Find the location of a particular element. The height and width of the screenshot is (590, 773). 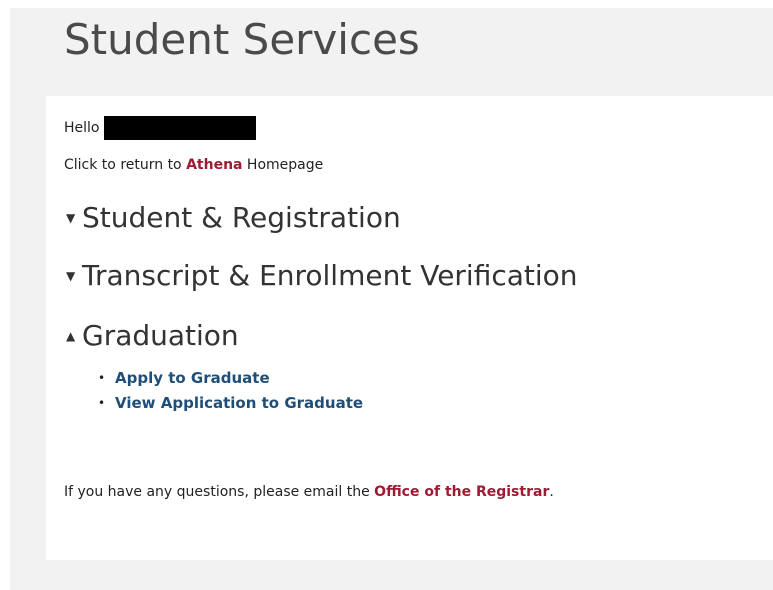

section-heading: Student & Registration is located at coordinates (241, 218).